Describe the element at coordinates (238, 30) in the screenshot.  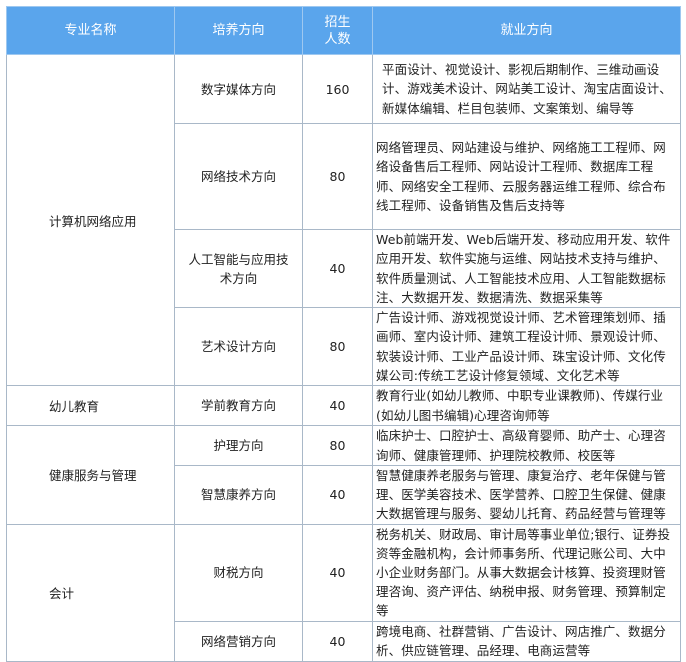
I see `header-direction: 培养方向` at that location.